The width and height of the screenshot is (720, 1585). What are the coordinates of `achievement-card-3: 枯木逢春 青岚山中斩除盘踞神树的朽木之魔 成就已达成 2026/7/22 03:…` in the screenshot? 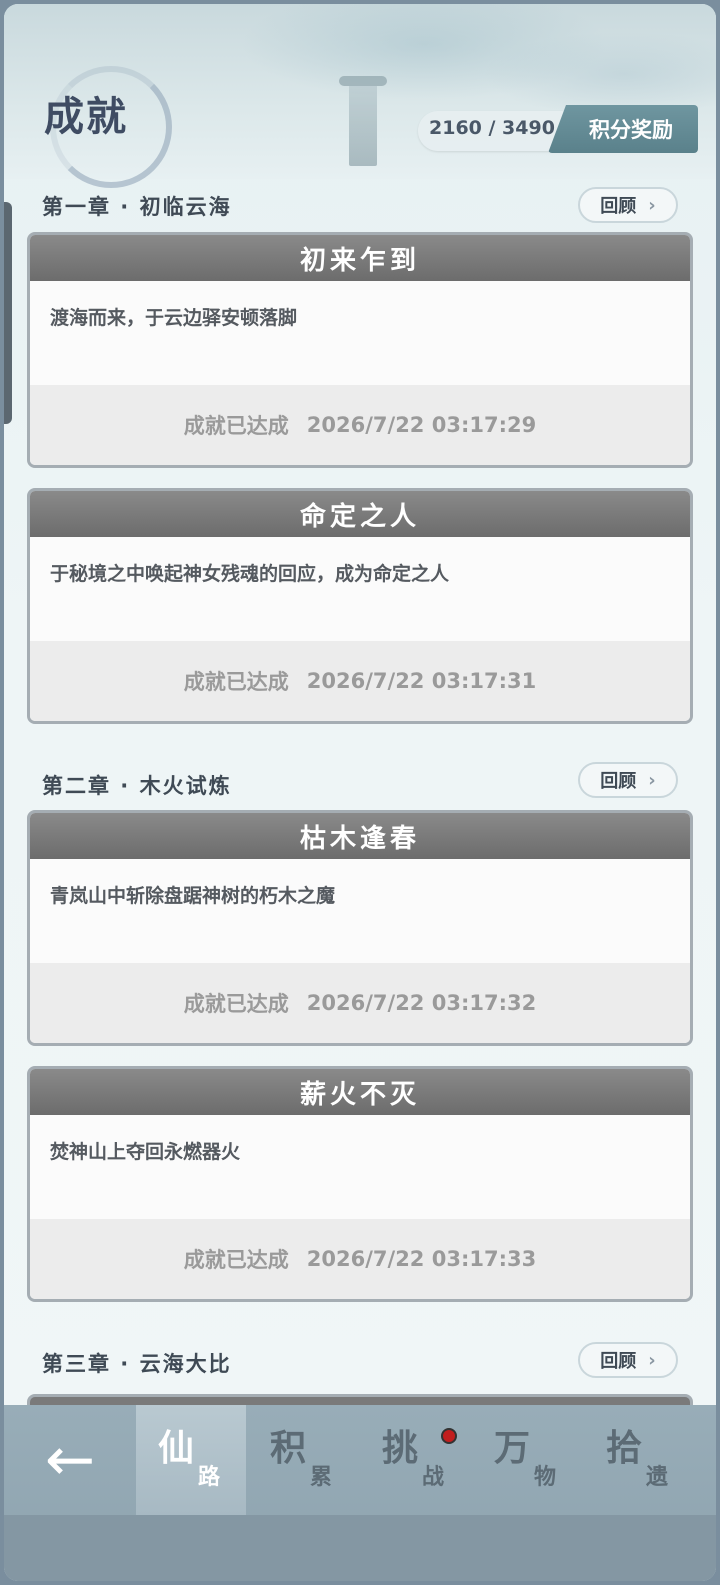 It's located at (360, 928).